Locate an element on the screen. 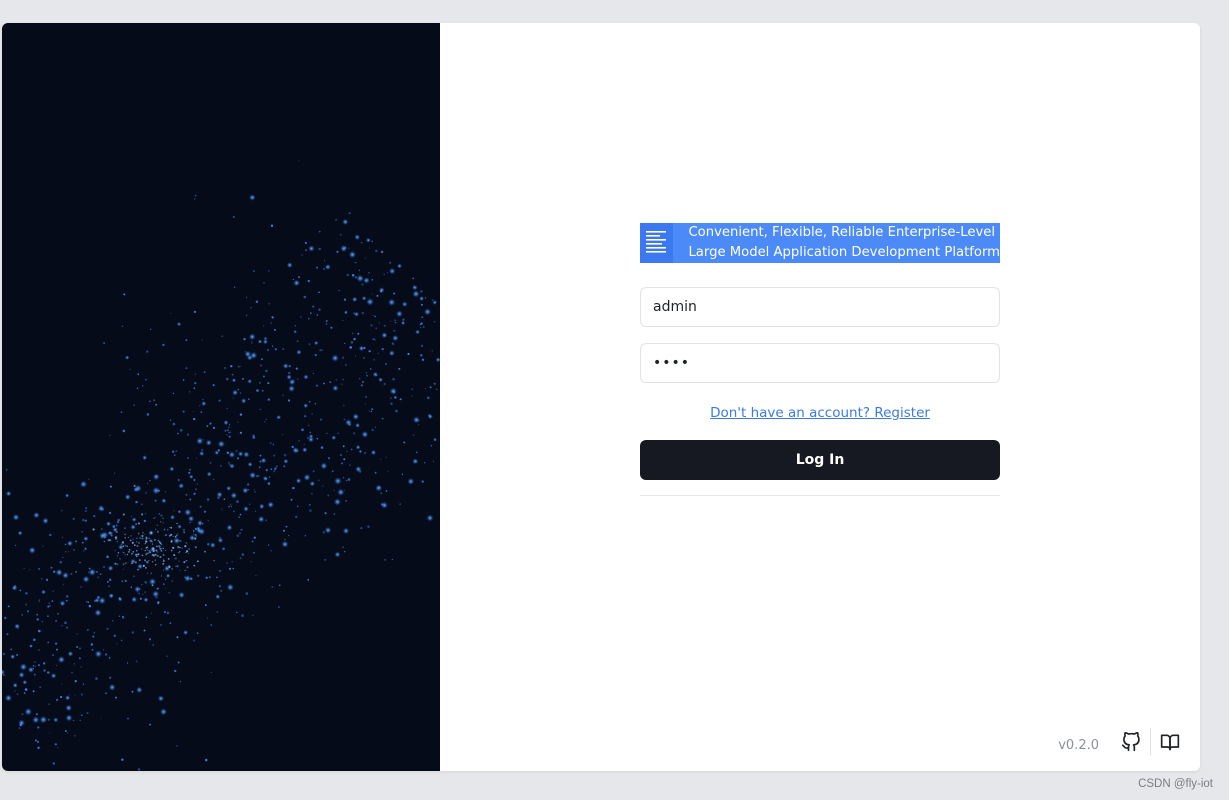  register-link: Don't have an account? Register is located at coordinates (820, 413).